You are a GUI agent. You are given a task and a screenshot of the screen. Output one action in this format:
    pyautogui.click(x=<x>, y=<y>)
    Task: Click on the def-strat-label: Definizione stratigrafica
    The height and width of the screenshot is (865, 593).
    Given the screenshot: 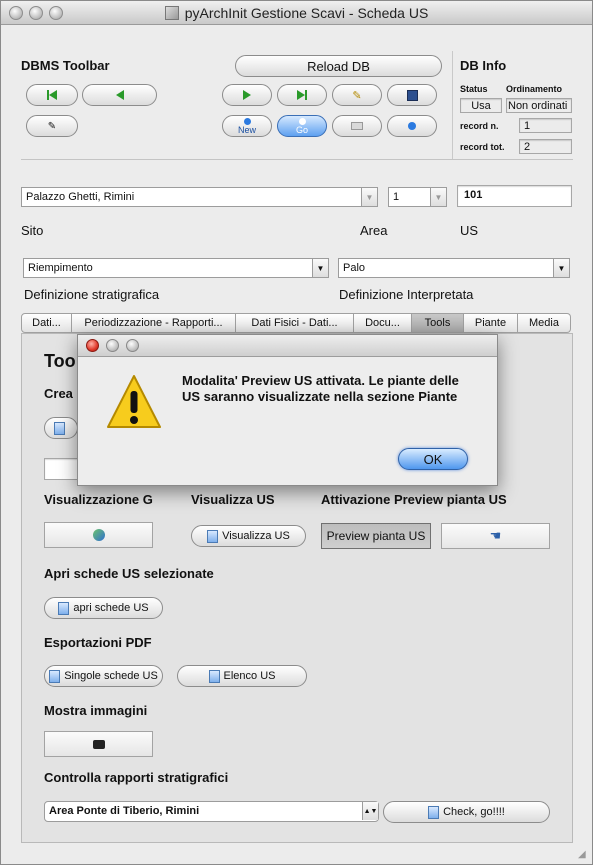 What is the action you would take?
    pyautogui.click(x=92, y=294)
    